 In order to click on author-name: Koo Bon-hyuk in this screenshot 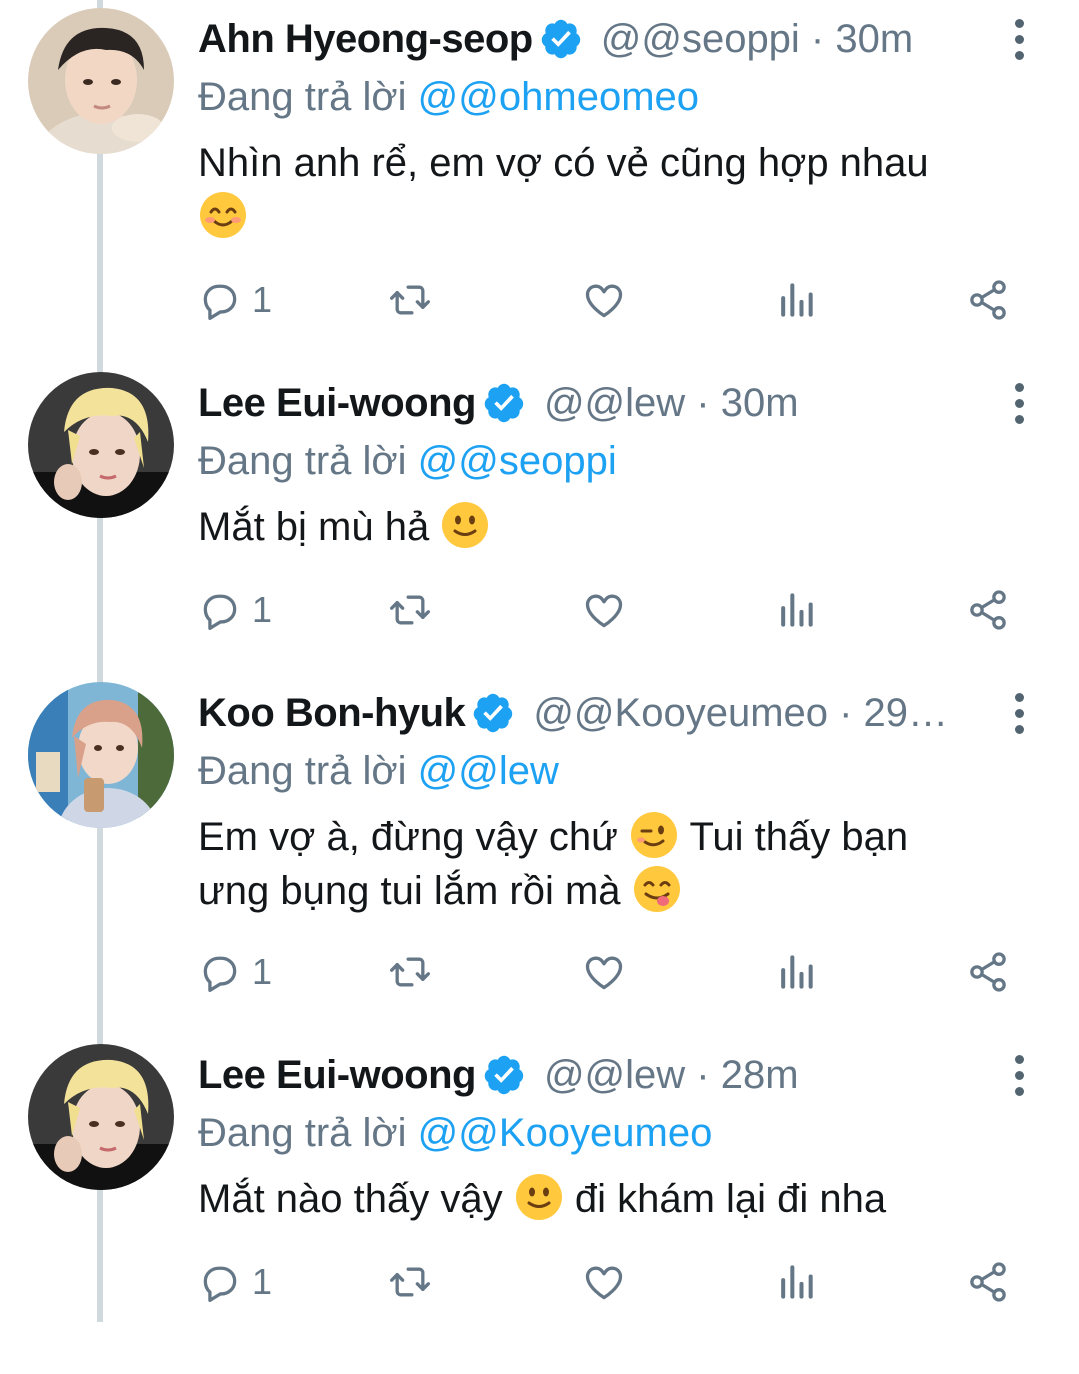, I will do `click(332, 713)`.